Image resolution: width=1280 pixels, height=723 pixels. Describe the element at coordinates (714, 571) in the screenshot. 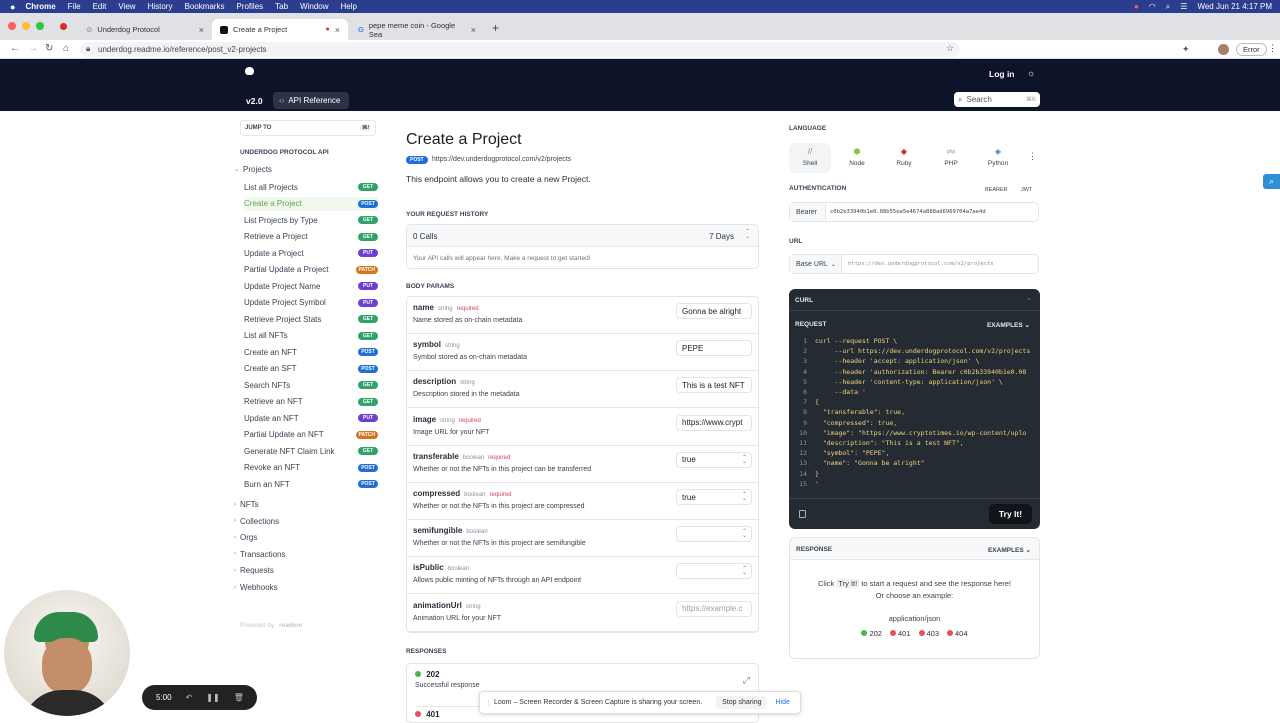

I see `param-select: ⌃ ⌄` at that location.